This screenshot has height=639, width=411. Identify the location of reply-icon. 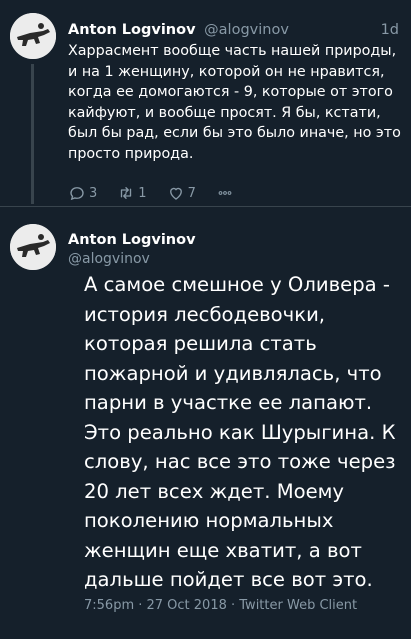
(77, 194).